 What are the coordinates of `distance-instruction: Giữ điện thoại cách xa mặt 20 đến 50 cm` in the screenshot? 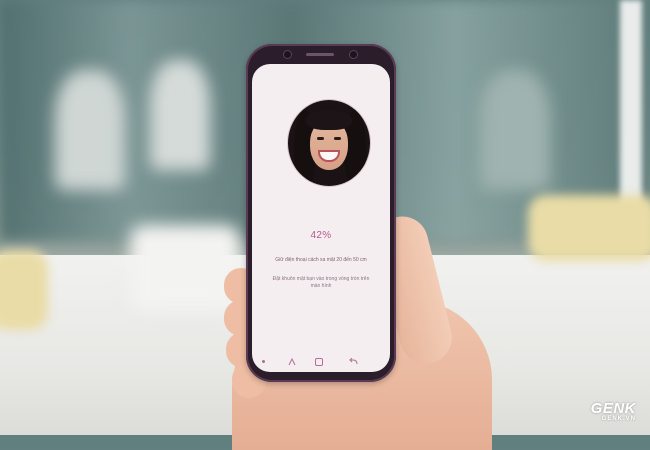 It's located at (321, 260).